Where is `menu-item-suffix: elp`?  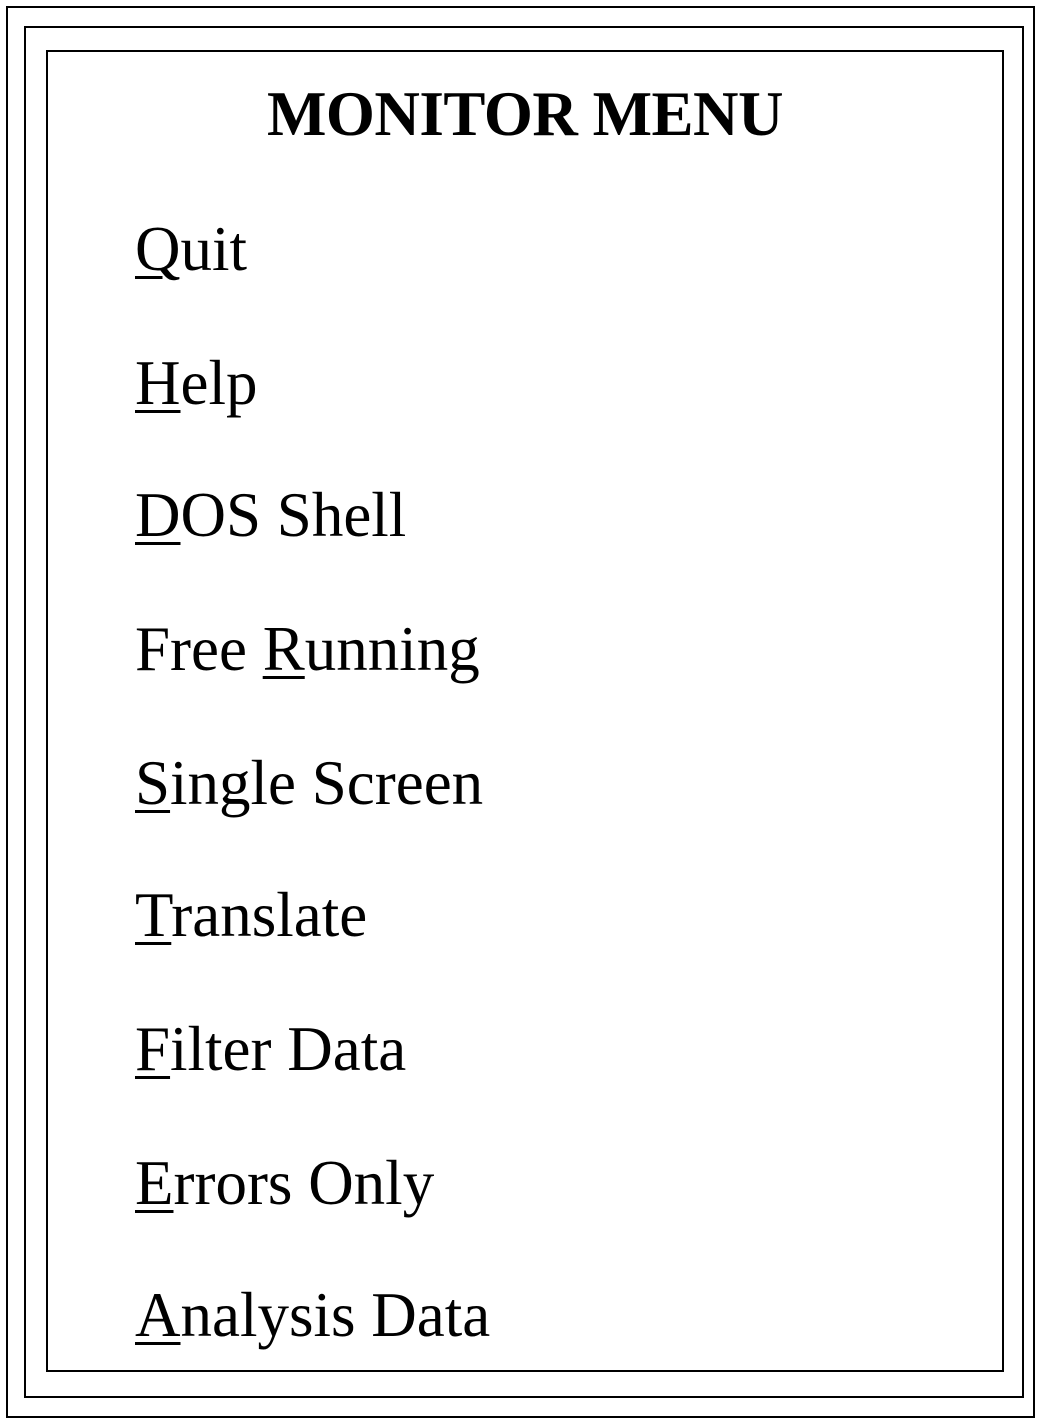 menu-item-suffix: elp is located at coordinates (219, 383).